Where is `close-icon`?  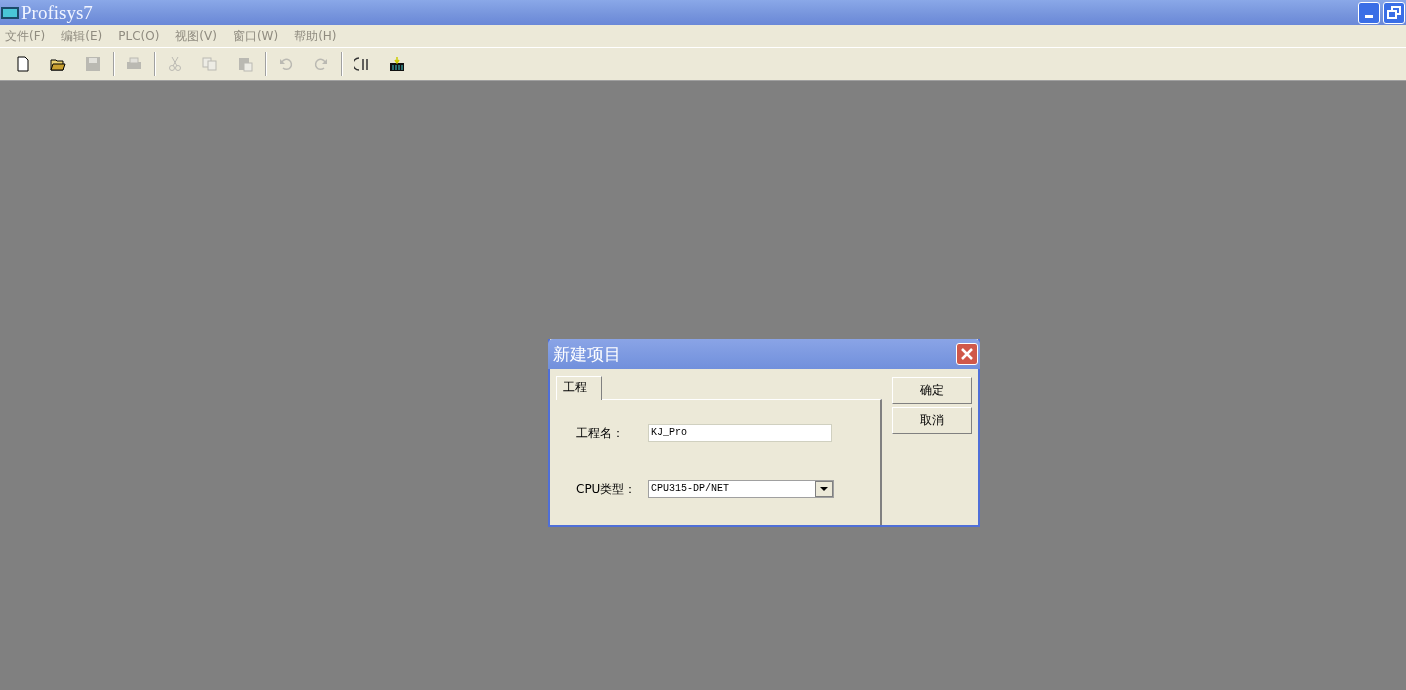 close-icon is located at coordinates (967, 354).